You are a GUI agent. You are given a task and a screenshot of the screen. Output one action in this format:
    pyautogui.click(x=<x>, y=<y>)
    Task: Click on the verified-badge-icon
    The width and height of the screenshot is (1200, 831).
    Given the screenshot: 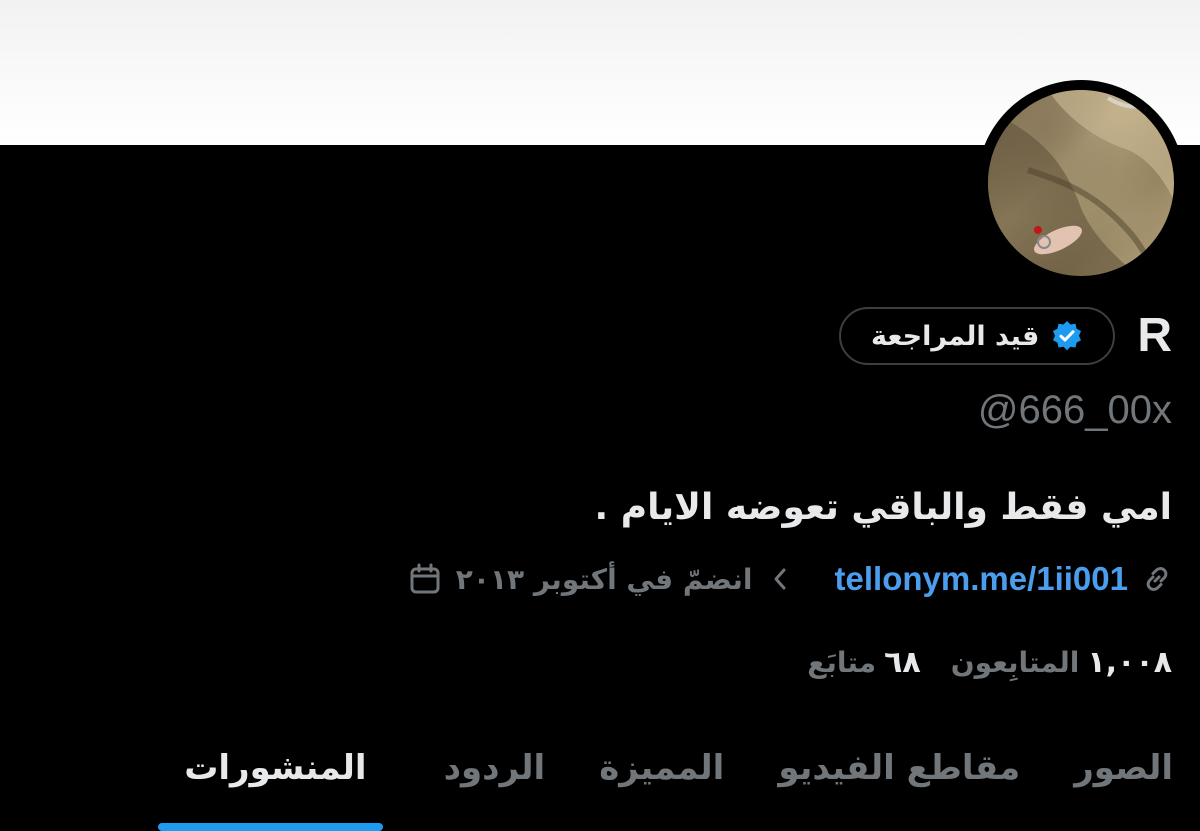 What is the action you would take?
    pyautogui.click(x=1067, y=336)
    